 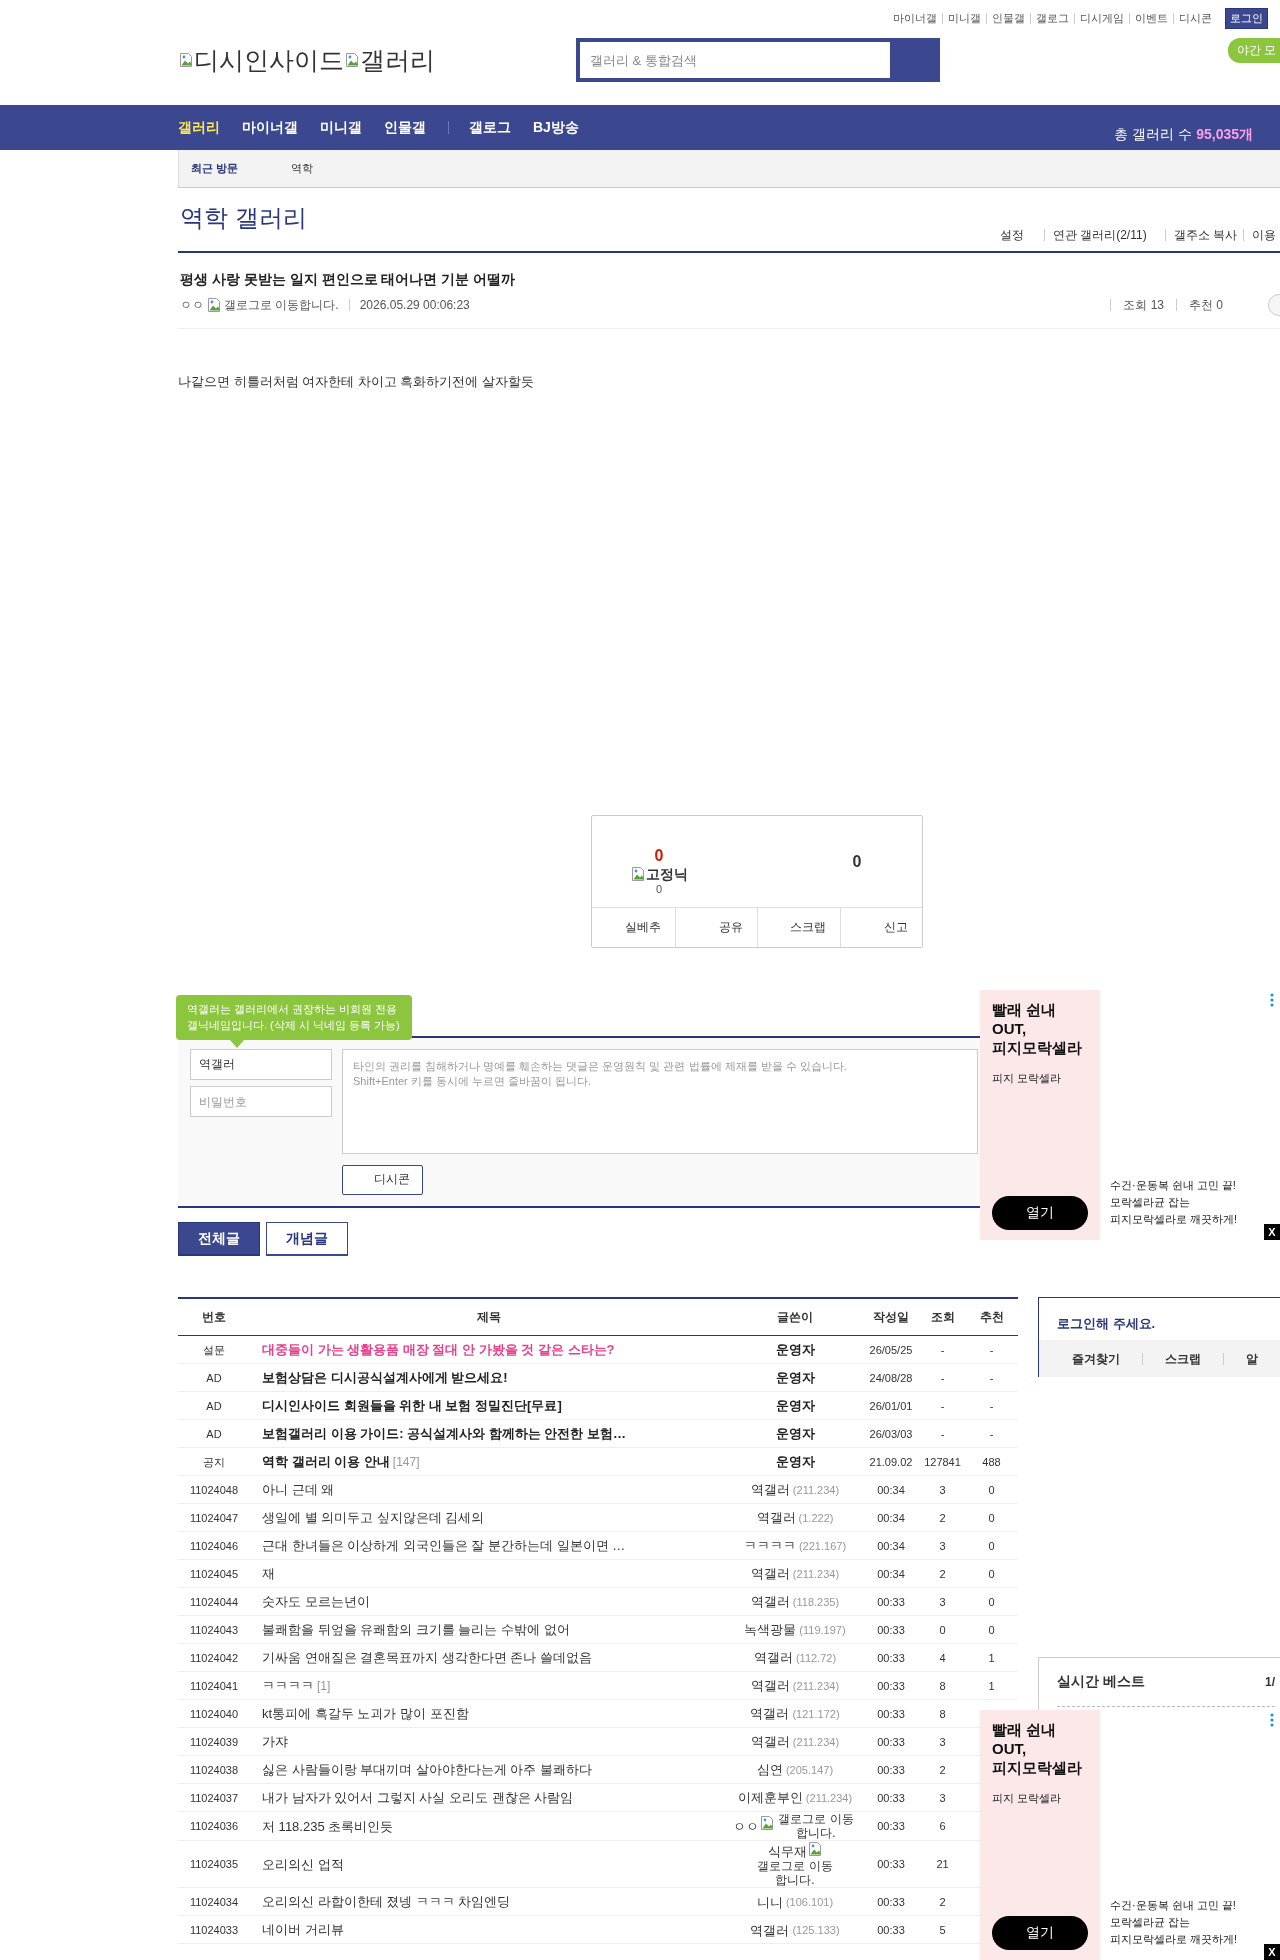 What do you see at coordinates (659, 889) in the screenshot?
I see `fixed-nick-count: 0` at bounding box center [659, 889].